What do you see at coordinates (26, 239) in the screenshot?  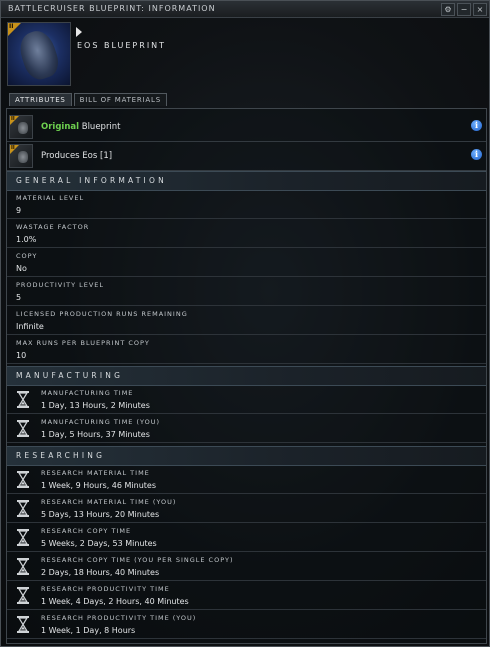 I see `attribute-value: 1.0%` at bounding box center [26, 239].